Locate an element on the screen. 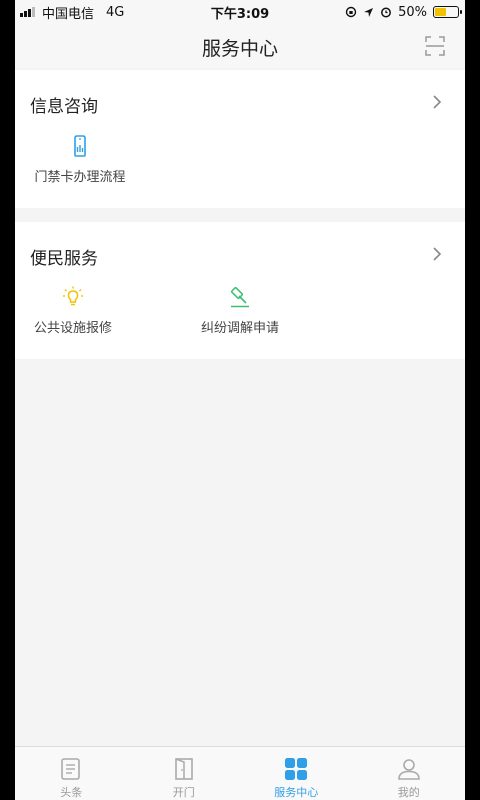 The width and height of the screenshot is (480, 800). status-bar: 中国电信 4G 下午3:09 50% is located at coordinates (240, 12).